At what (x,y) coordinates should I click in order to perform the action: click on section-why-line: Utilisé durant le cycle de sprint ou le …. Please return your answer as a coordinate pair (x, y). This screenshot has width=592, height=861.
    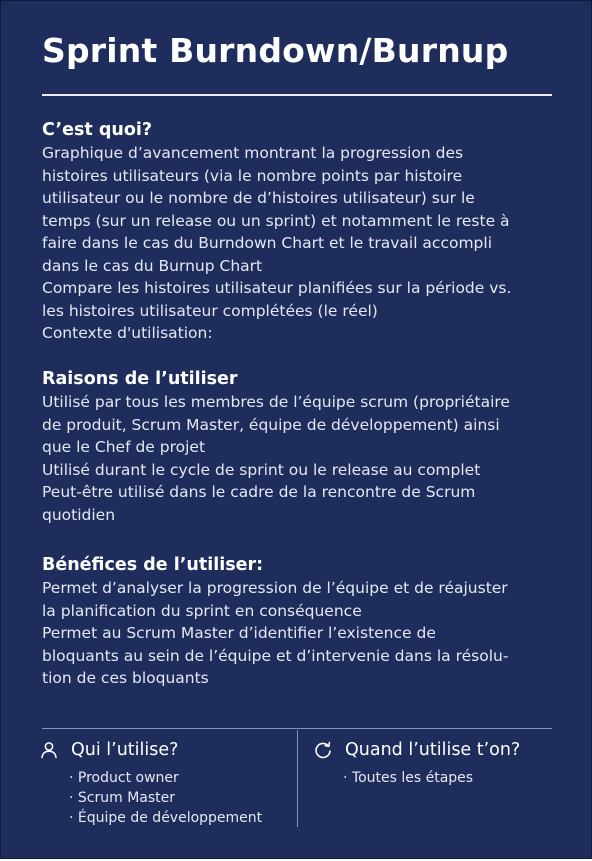
    Looking at the image, I should click on (261, 469).